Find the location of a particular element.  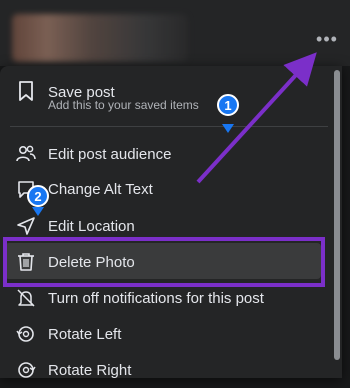

annotation-badge-2: 2 is located at coordinates (38, 196).